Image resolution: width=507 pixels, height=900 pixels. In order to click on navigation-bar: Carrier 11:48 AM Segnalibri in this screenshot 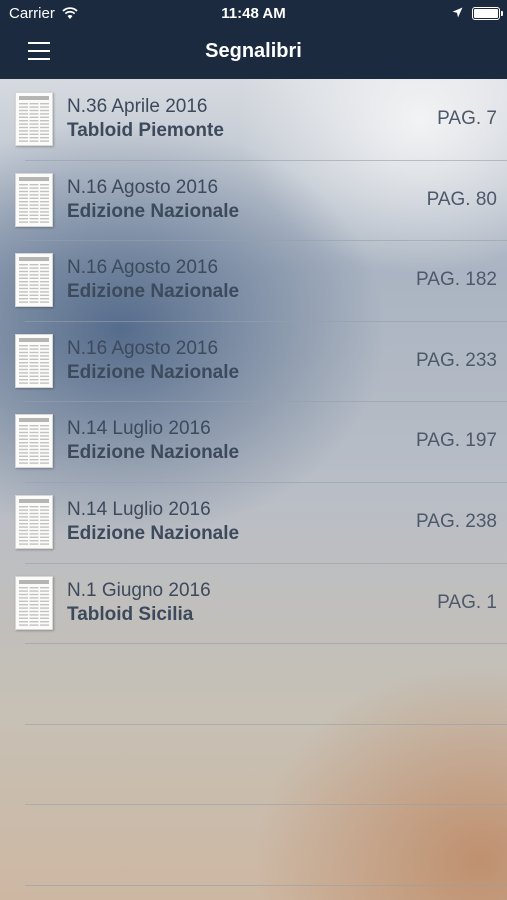, I will do `click(253, 39)`.